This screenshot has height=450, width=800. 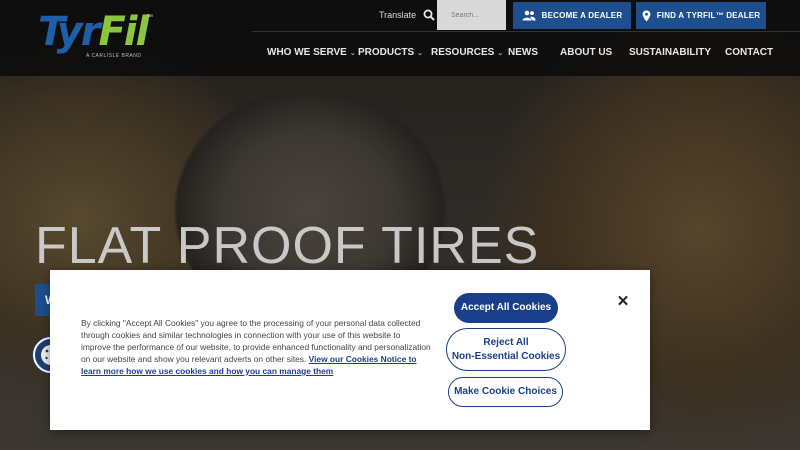 What do you see at coordinates (467, 52) in the screenshot?
I see `nav-item-resources: RESOURCES ⌄` at bounding box center [467, 52].